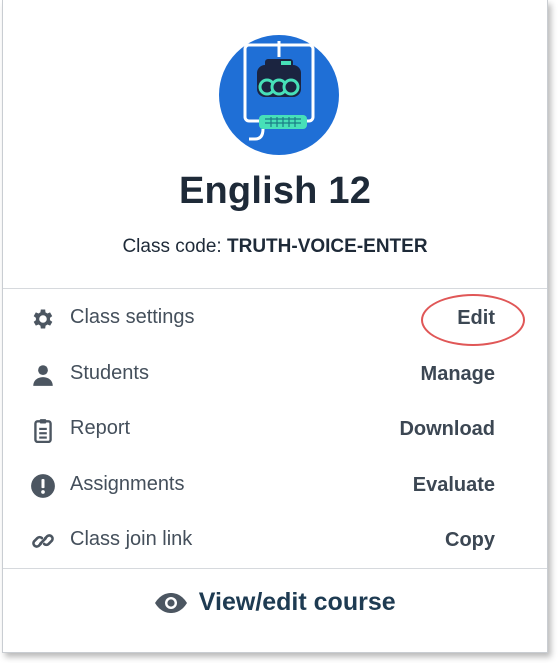 The image size is (558, 663). Describe the element at coordinates (470, 540) in the screenshot. I see `copy-button: Copy` at that location.